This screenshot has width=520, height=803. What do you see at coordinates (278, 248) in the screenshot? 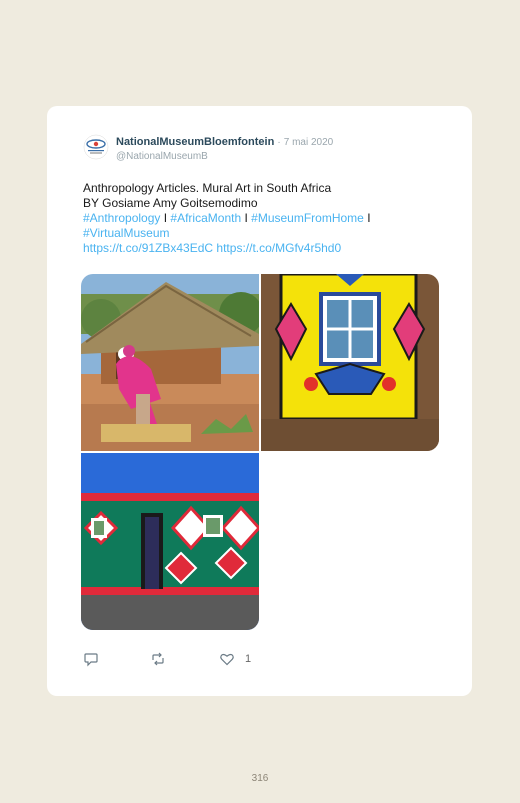
I see `tweet-link-2: https://t.co/MGfv4r5hd0` at bounding box center [278, 248].